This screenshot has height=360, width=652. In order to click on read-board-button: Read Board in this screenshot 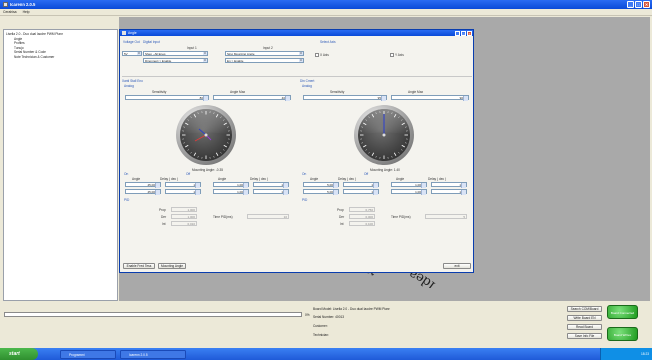, I will do `click(584, 327)`.